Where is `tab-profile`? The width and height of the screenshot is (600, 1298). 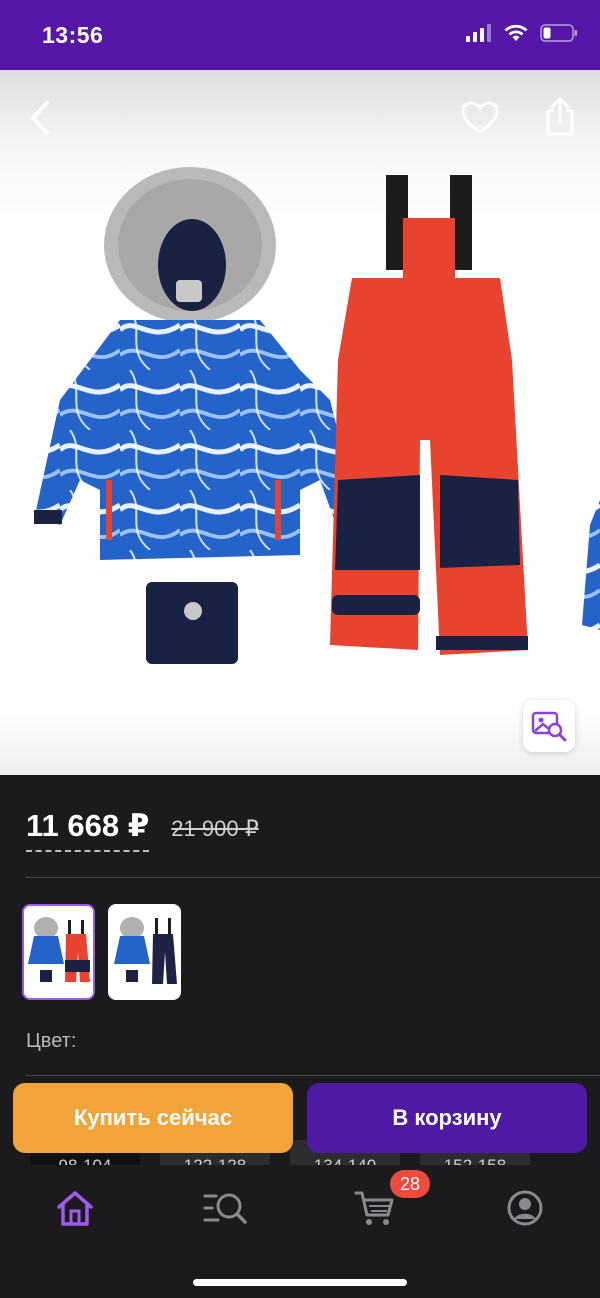
tab-profile is located at coordinates (525, 1208).